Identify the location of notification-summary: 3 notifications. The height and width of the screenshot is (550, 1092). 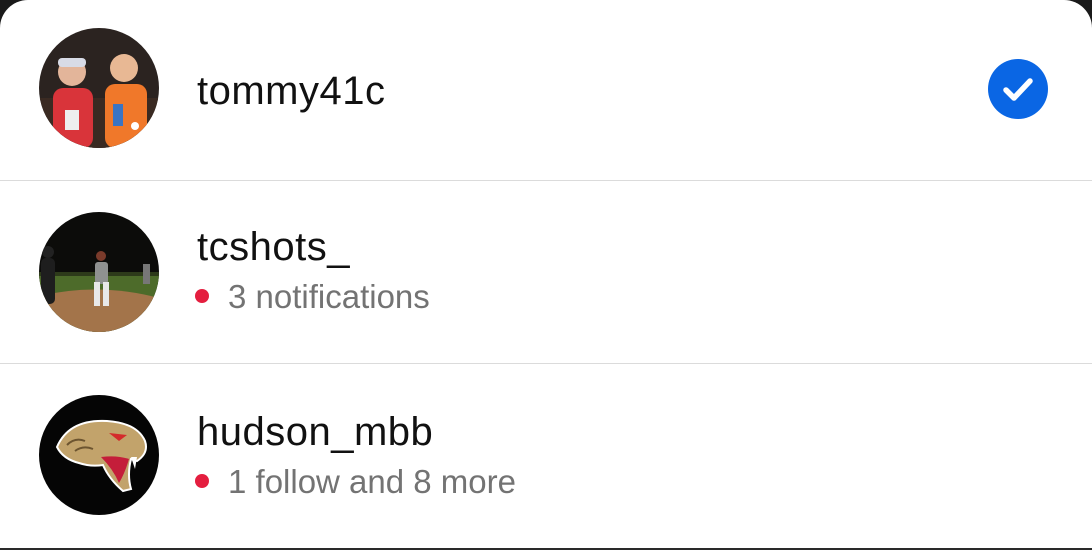
(312, 296).